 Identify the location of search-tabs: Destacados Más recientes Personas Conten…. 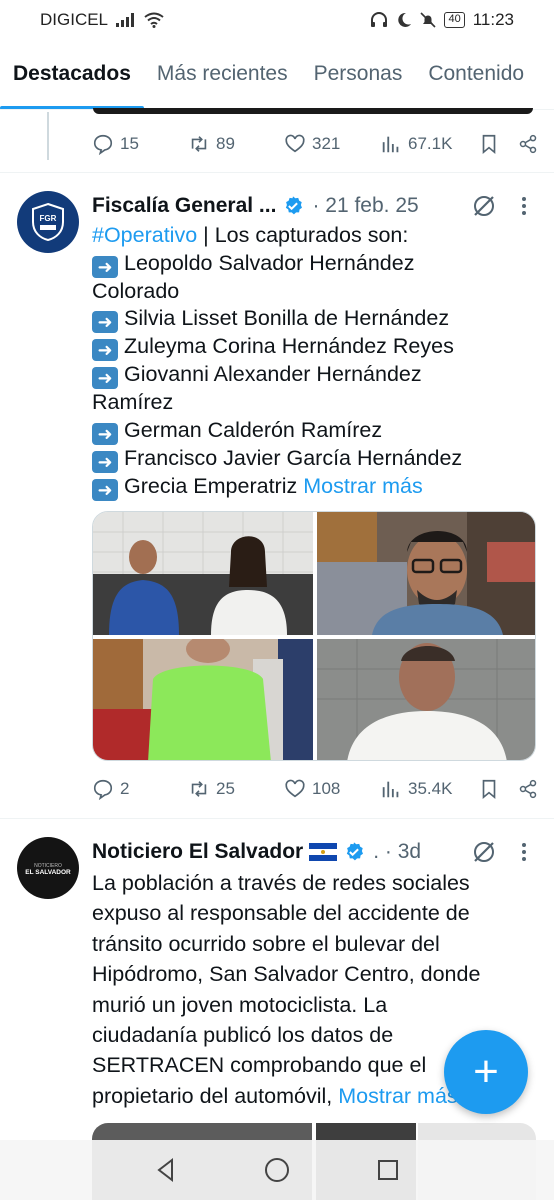
(277, 81).